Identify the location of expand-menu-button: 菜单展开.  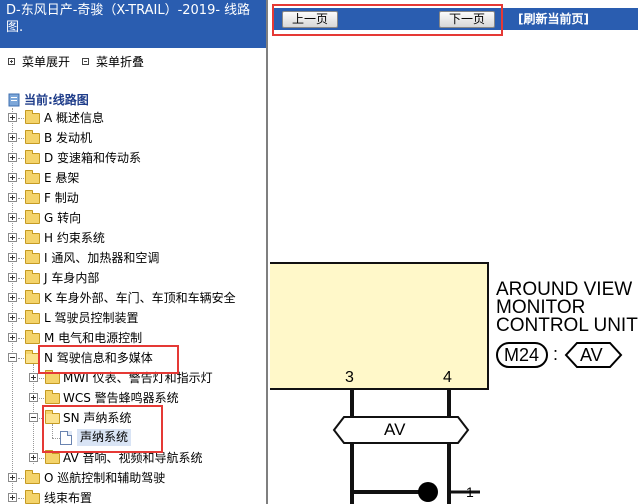
(39, 61).